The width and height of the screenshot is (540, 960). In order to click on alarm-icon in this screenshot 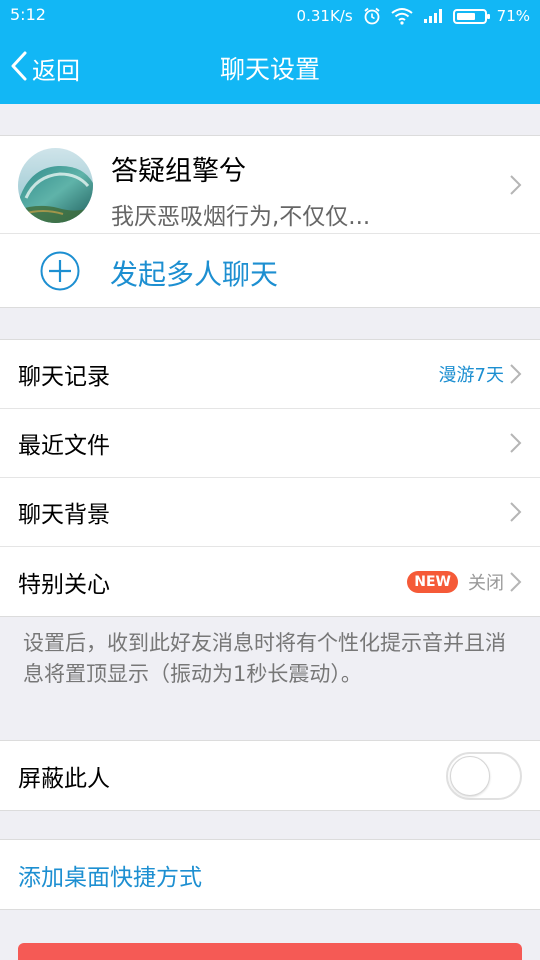, I will do `click(372, 16)`.